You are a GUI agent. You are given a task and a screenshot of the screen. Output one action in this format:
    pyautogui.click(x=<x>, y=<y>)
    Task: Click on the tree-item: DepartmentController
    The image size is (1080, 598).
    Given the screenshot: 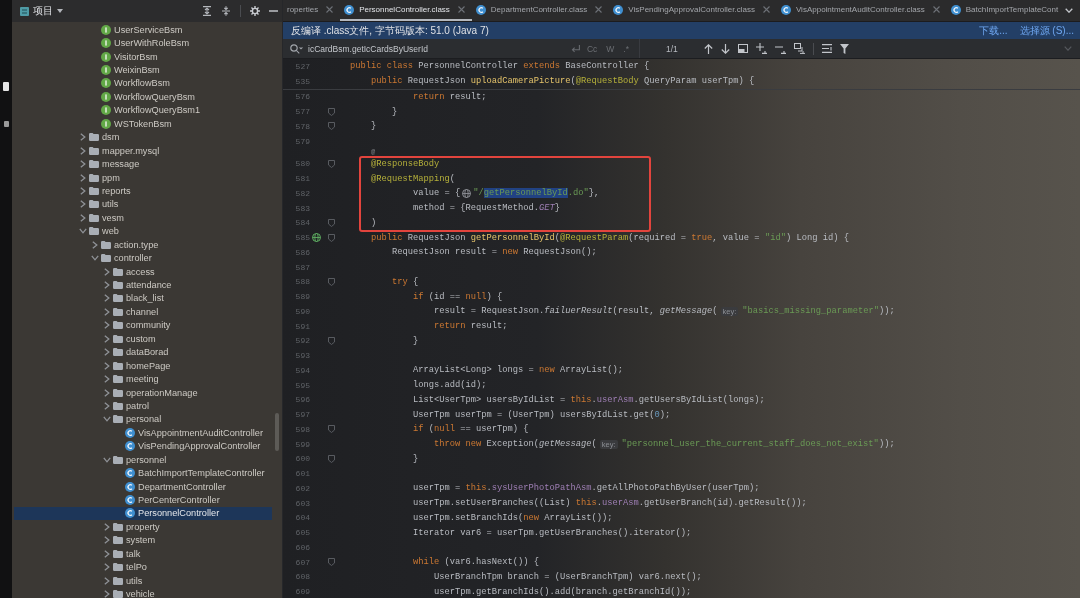 What is the action you would take?
    pyautogui.click(x=143, y=486)
    